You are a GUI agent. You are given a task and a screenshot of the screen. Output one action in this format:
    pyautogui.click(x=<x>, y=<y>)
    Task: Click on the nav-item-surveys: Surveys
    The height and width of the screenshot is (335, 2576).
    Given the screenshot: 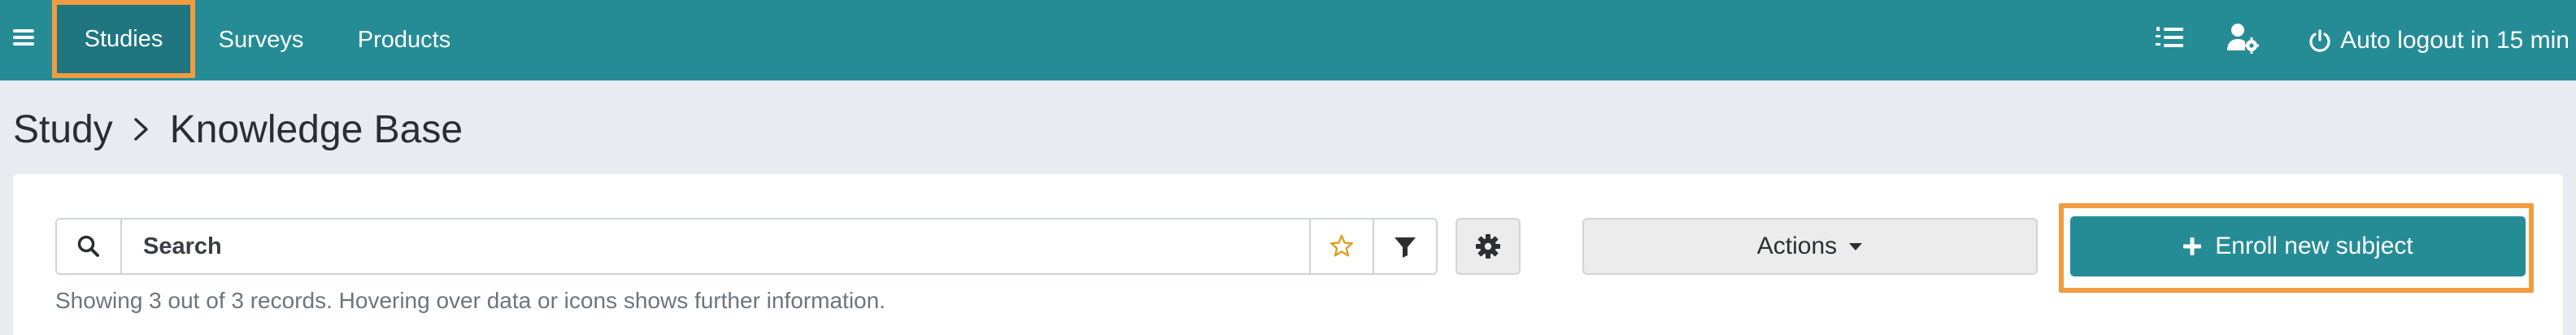 What is the action you would take?
    pyautogui.click(x=261, y=40)
    